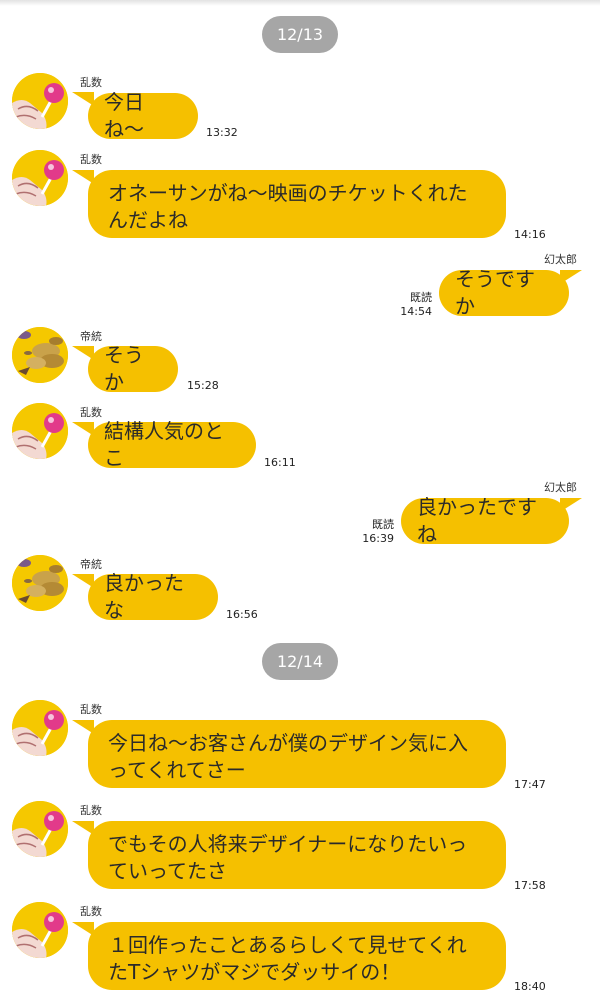  I want to click on message-bubble: そうか, so click(133, 368).